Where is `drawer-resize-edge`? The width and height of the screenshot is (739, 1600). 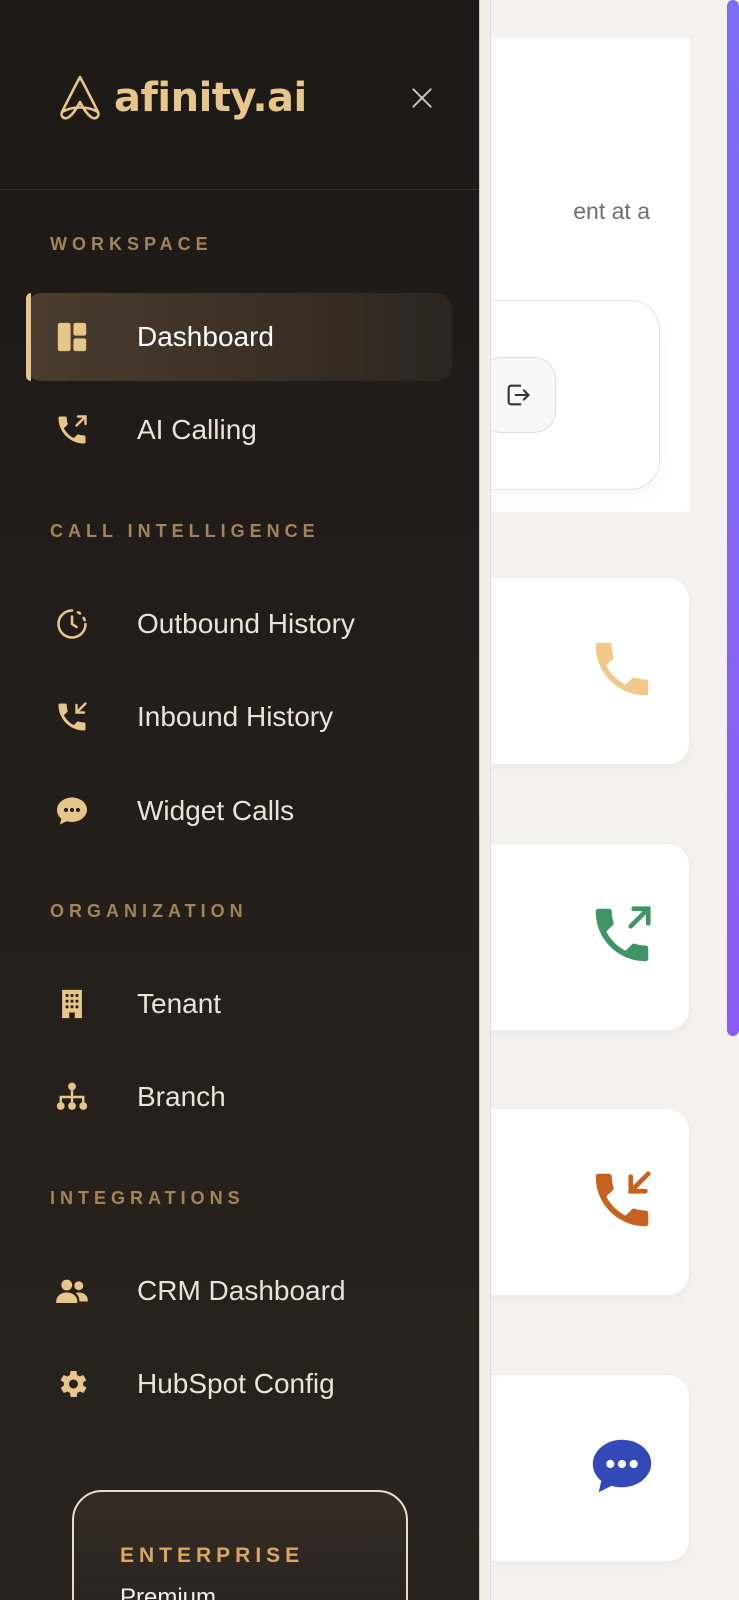
drawer-resize-edge is located at coordinates (485, 800).